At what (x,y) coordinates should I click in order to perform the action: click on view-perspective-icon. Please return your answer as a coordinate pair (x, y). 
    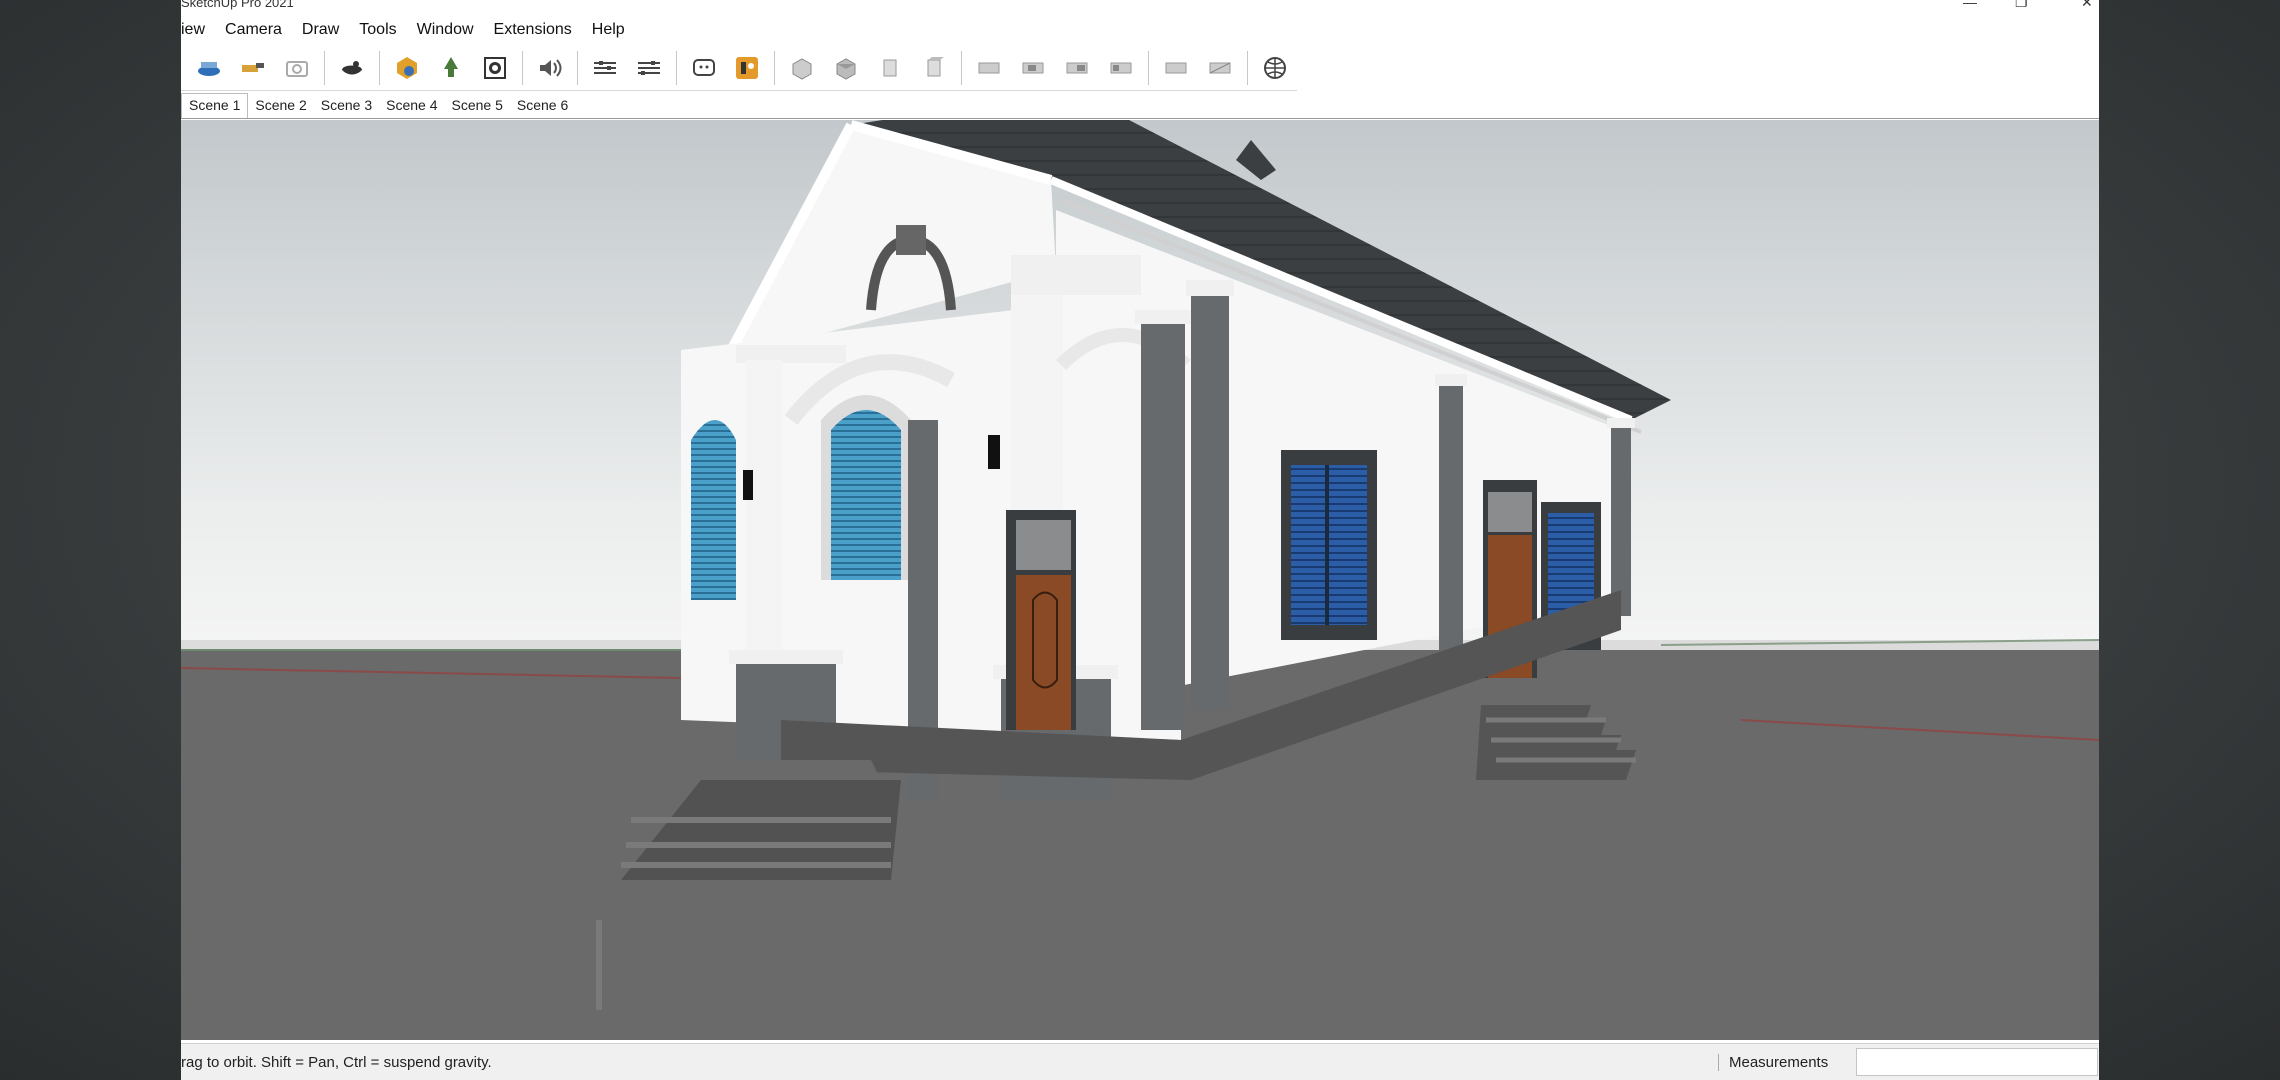
    Looking at the image, I should click on (1121, 68).